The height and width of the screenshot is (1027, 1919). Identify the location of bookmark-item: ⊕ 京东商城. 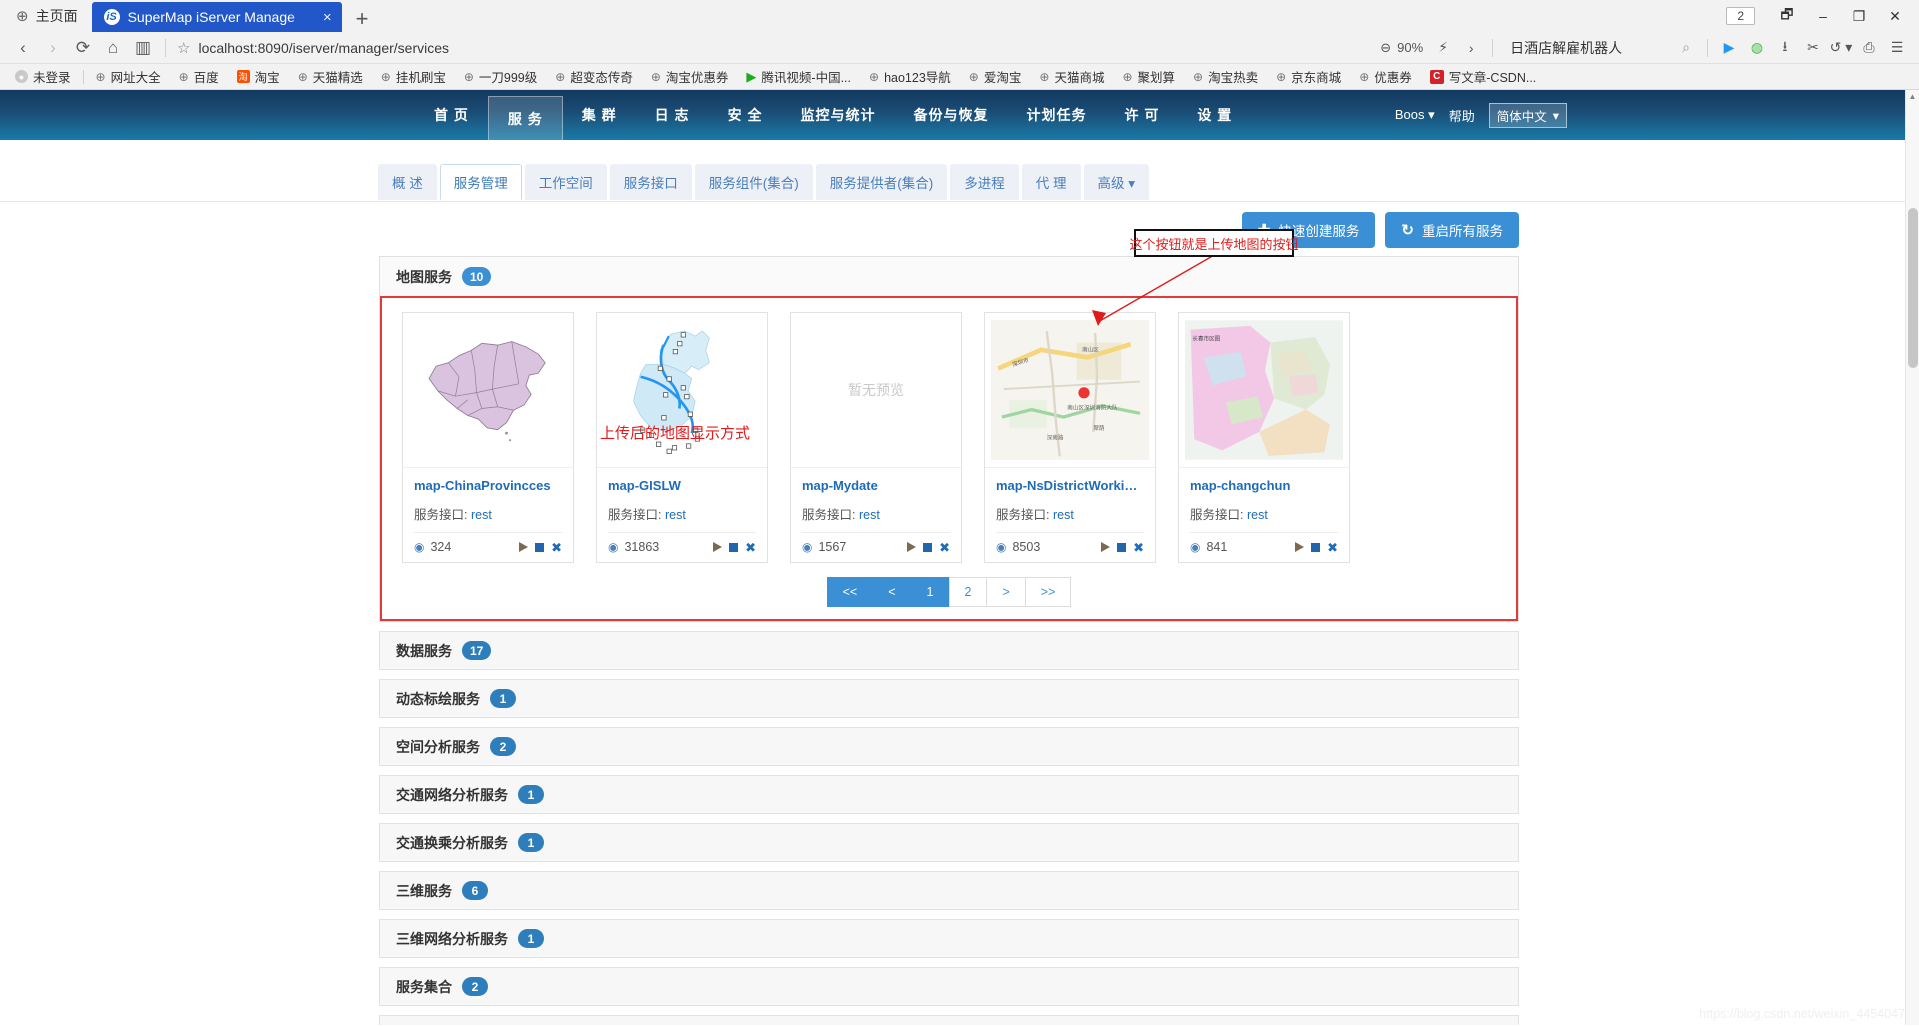
(1308, 76).